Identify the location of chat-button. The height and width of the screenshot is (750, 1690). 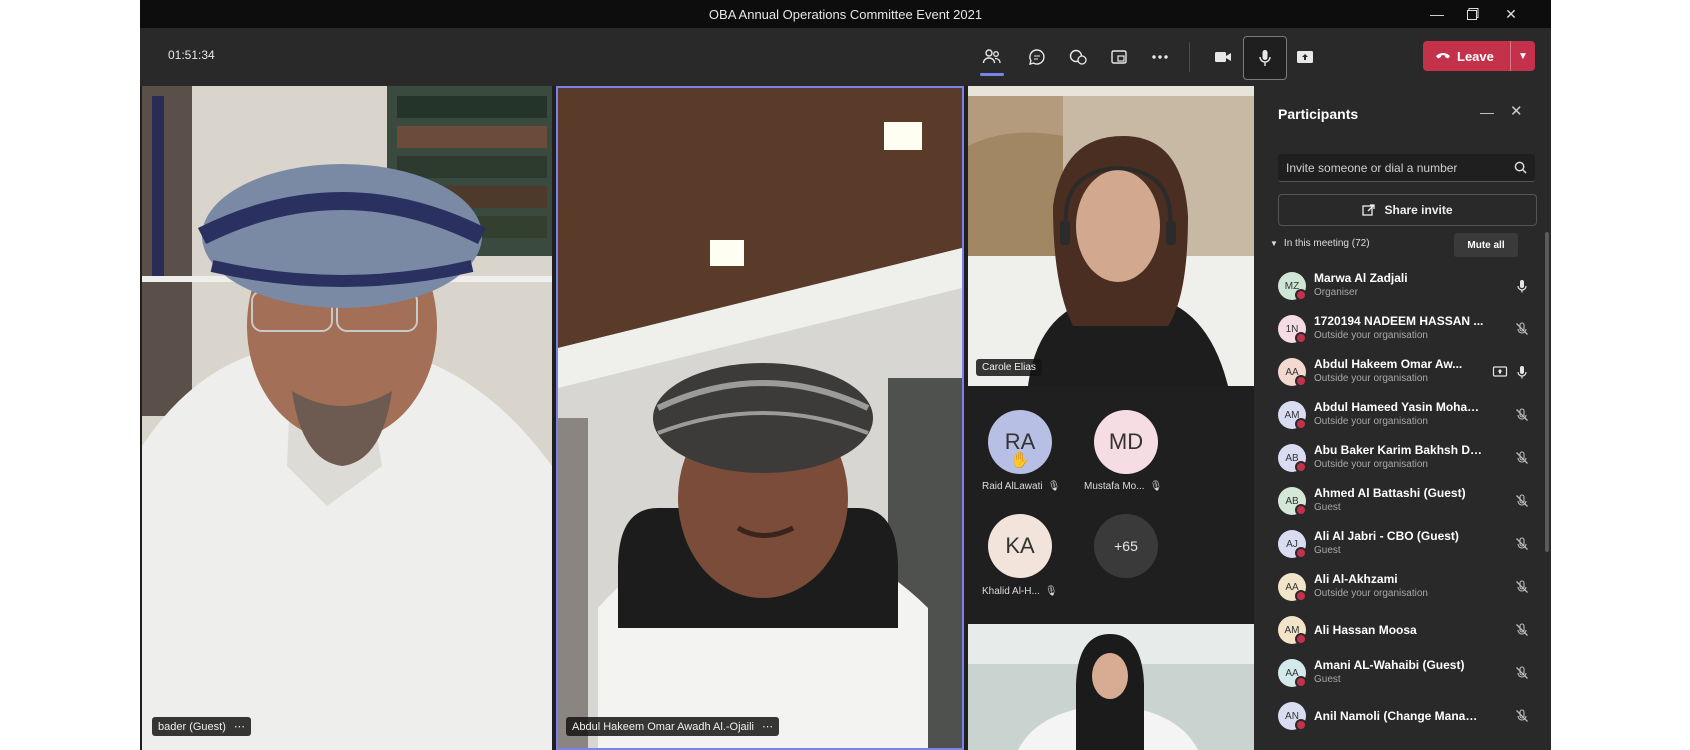
(1037, 57).